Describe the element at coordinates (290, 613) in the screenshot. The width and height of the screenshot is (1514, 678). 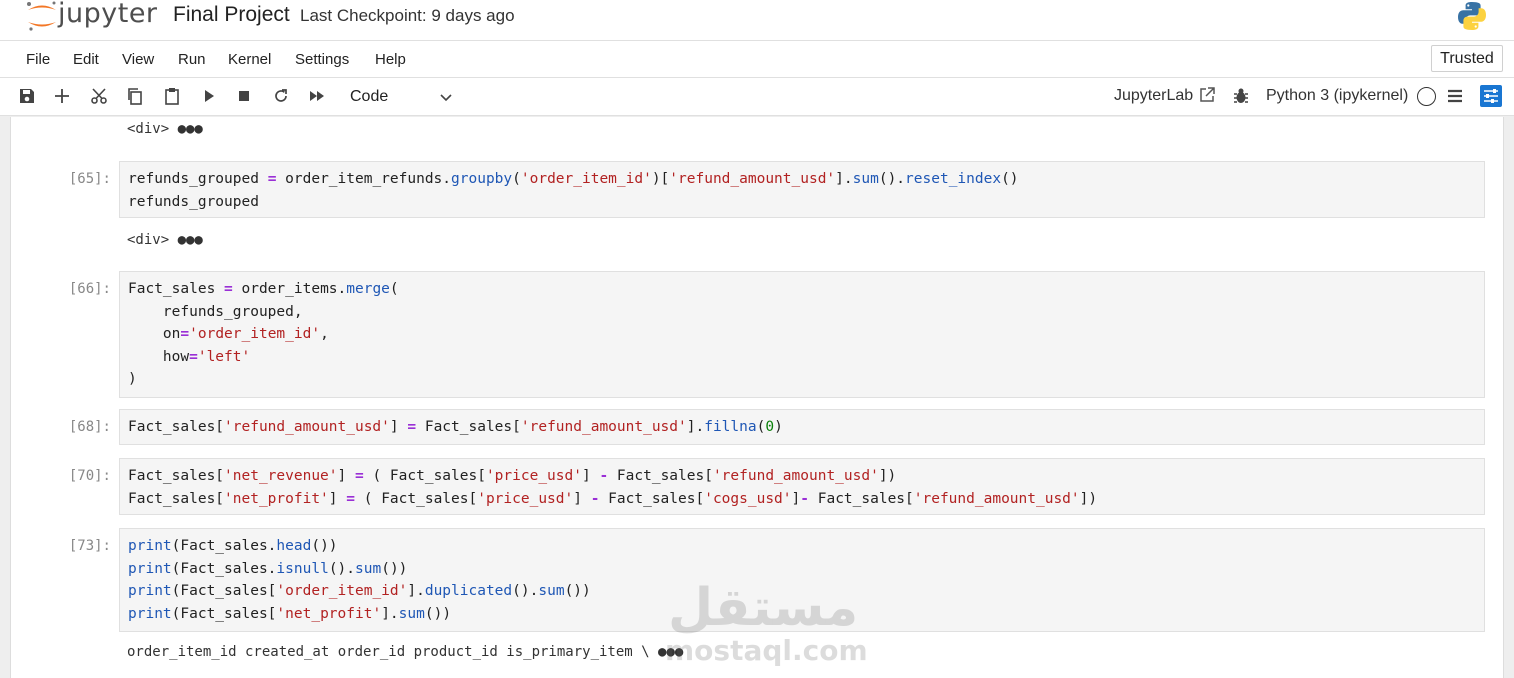
I see `code-line: print(Fact_sales['net_profit'].sum())` at that location.